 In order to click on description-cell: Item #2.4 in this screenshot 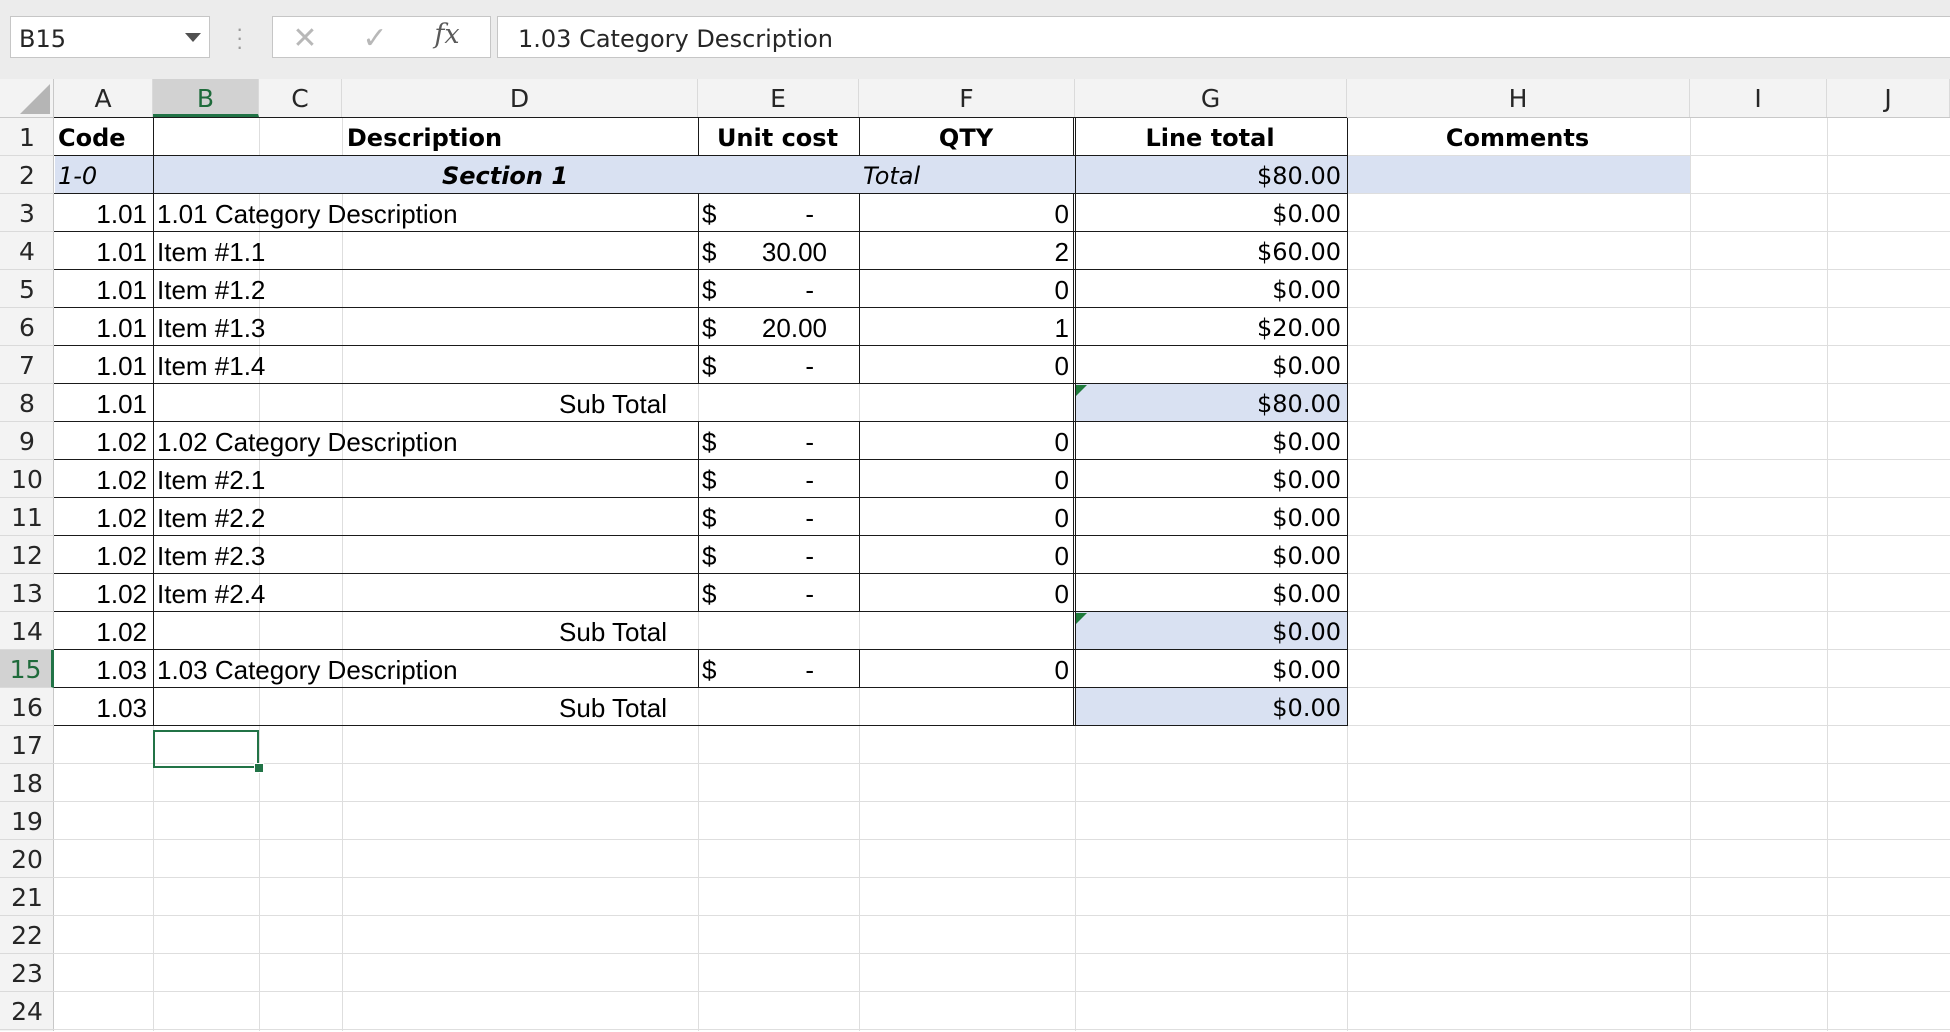, I will do `click(424, 593)`.